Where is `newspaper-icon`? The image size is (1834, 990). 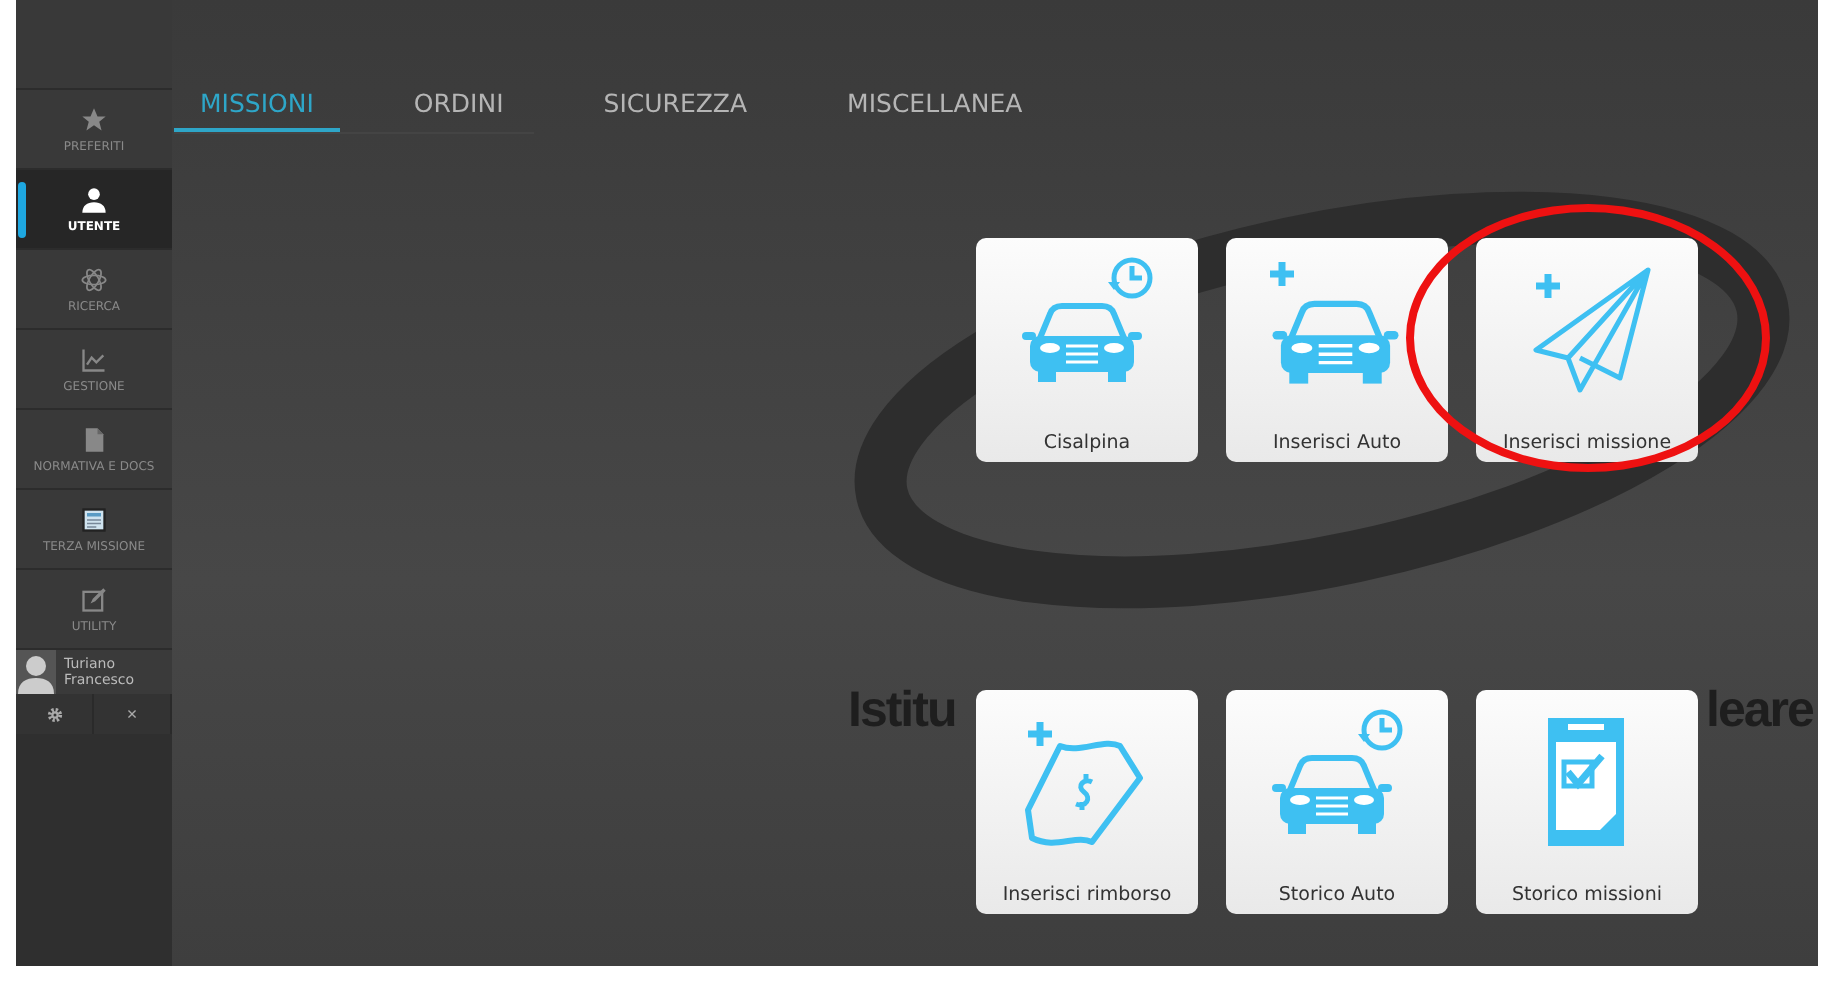 newspaper-icon is located at coordinates (94, 519).